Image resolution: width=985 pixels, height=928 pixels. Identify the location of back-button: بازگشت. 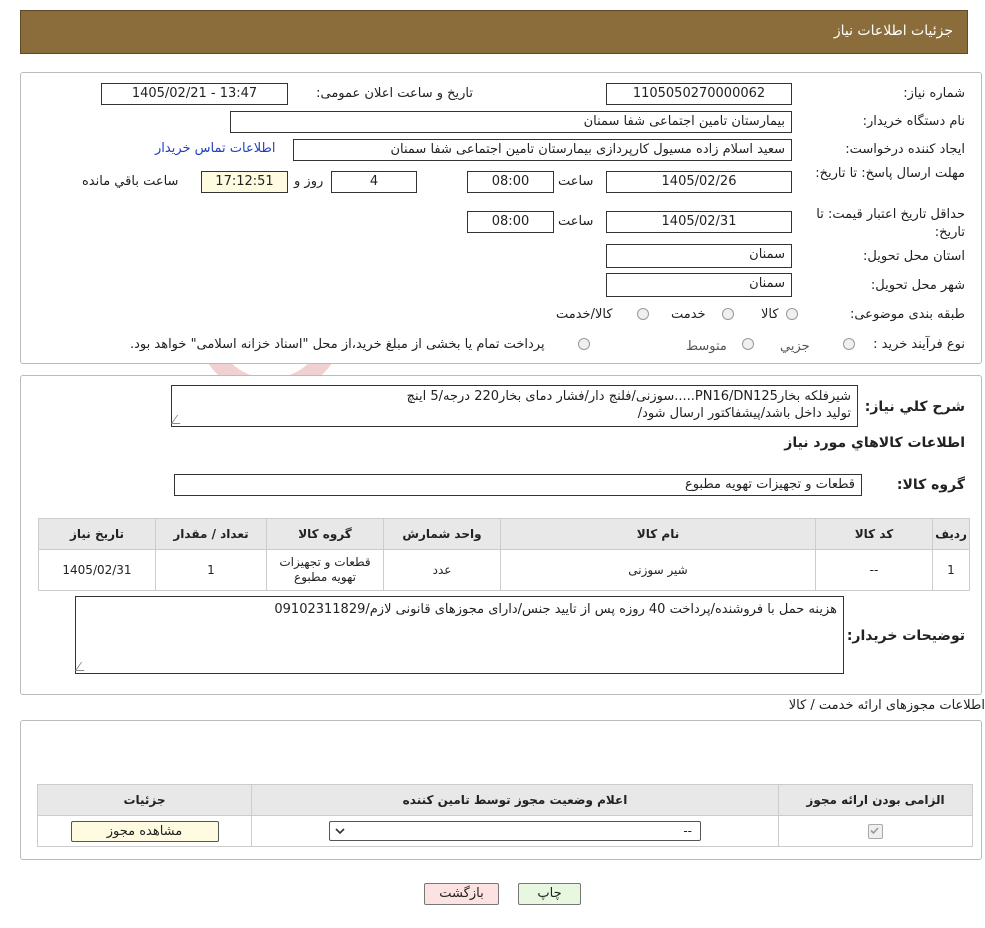
(461, 894).